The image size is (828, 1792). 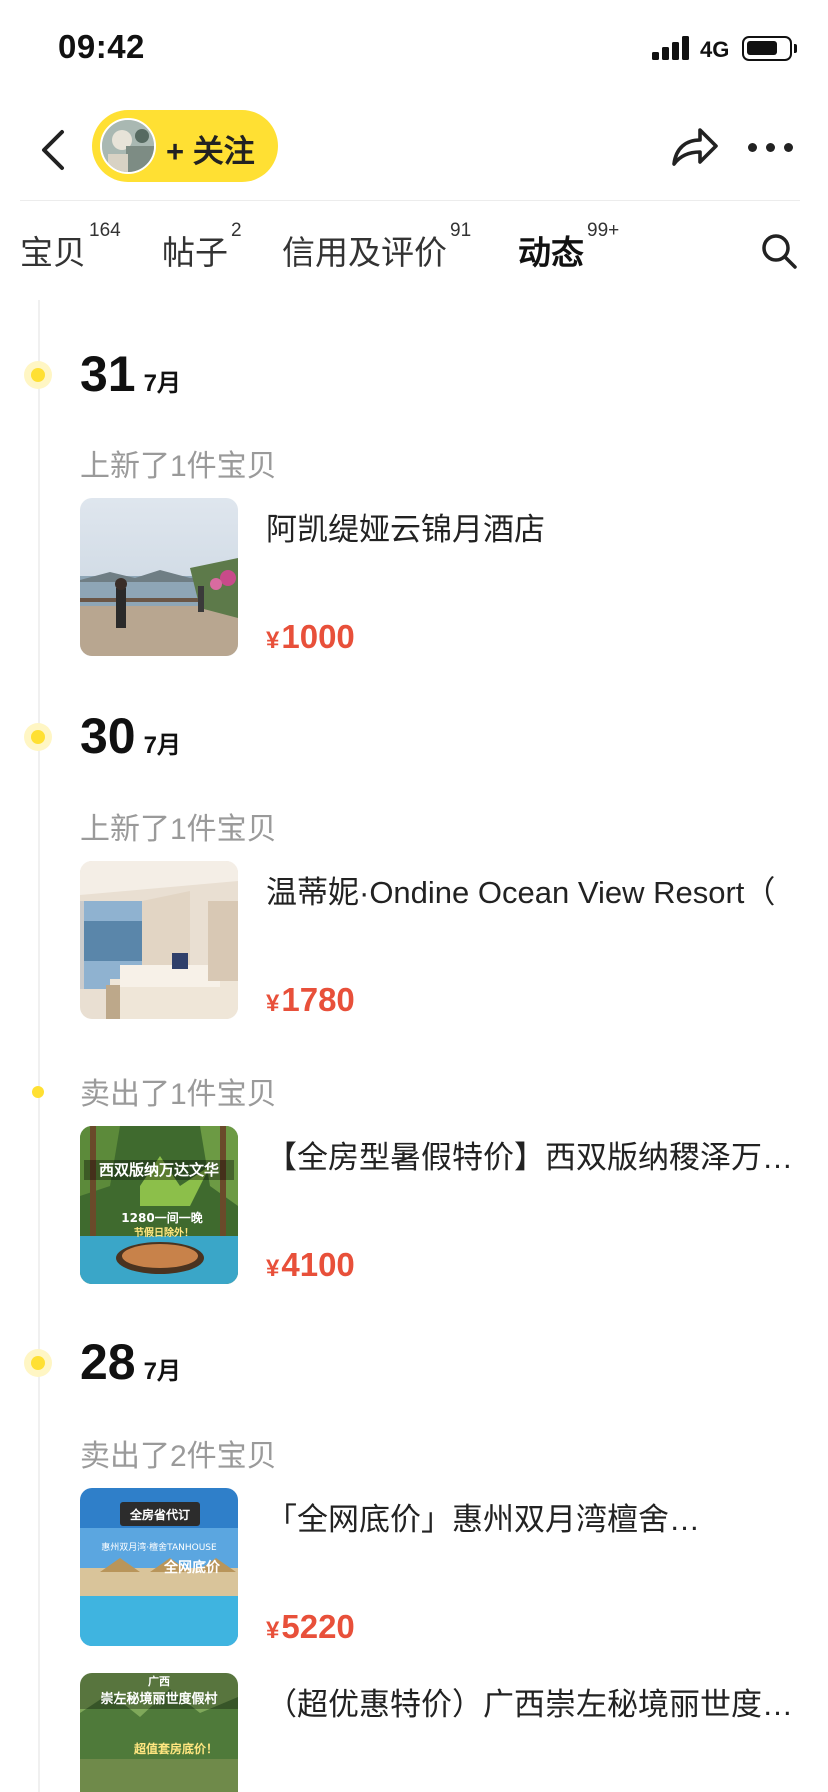 What do you see at coordinates (159, 1547) in the screenshot?
I see `thumb-caption: 惠州双月湾·檀舍TANHOUSE` at bounding box center [159, 1547].